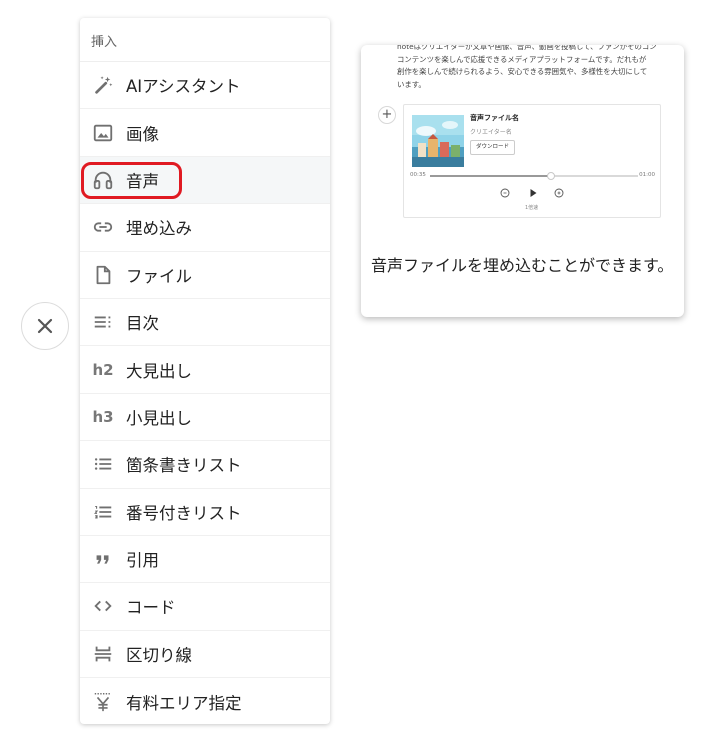  Describe the element at coordinates (205, 607) in the screenshot. I see `menu-item-code: コード` at that location.